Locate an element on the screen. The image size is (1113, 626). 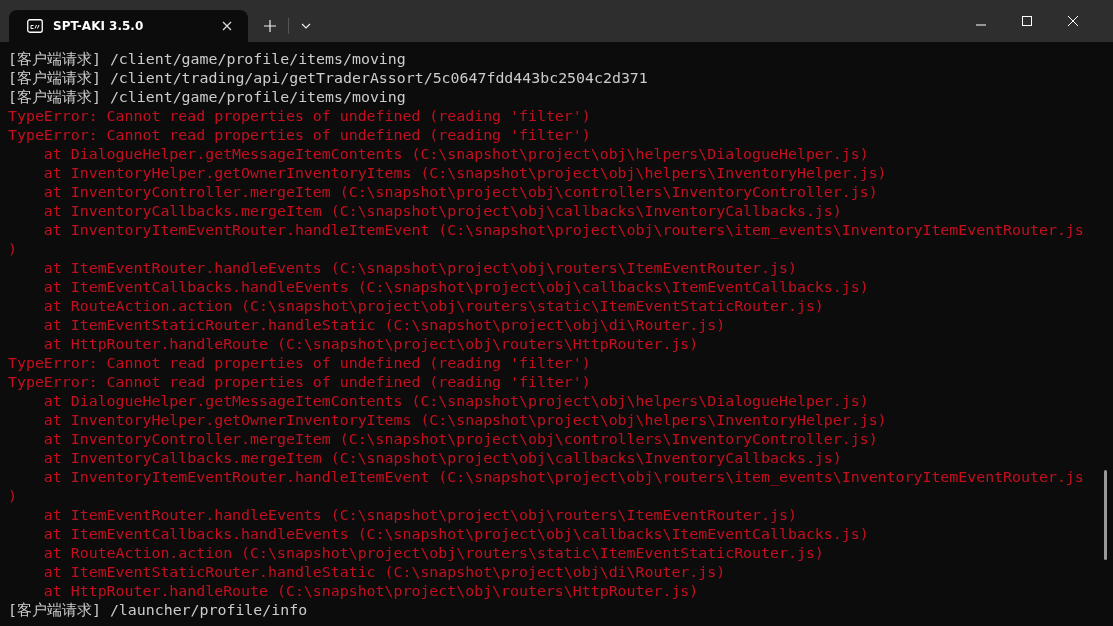
close-tab-icon is located at coordinates (227, 26).